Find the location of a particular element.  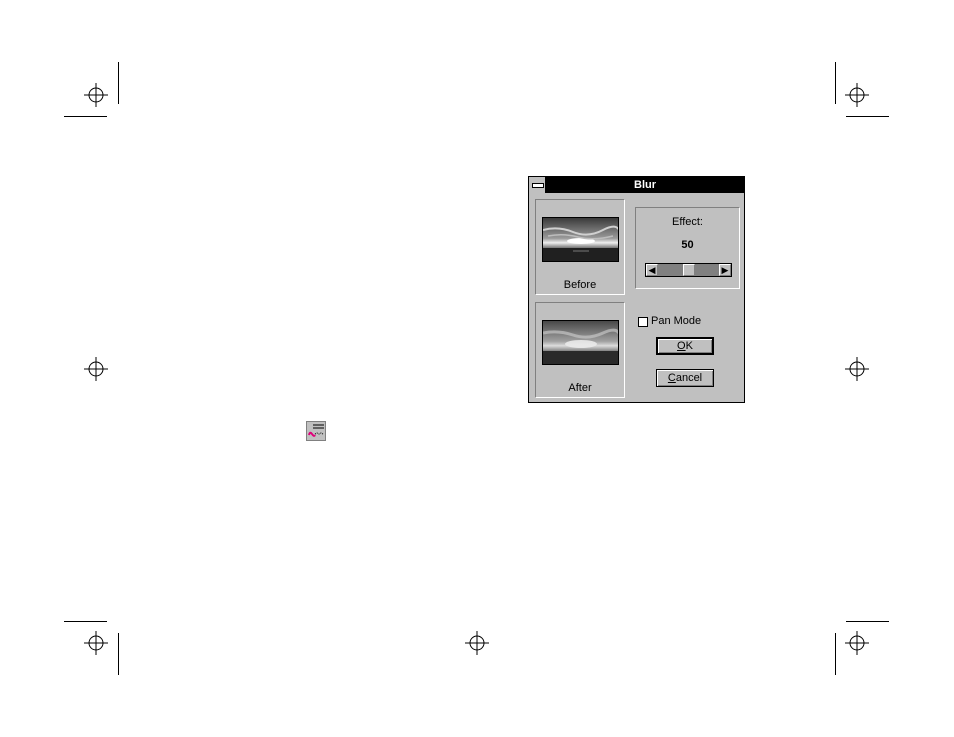

ok-mnemonic: O is located at coordinates (681, 346).